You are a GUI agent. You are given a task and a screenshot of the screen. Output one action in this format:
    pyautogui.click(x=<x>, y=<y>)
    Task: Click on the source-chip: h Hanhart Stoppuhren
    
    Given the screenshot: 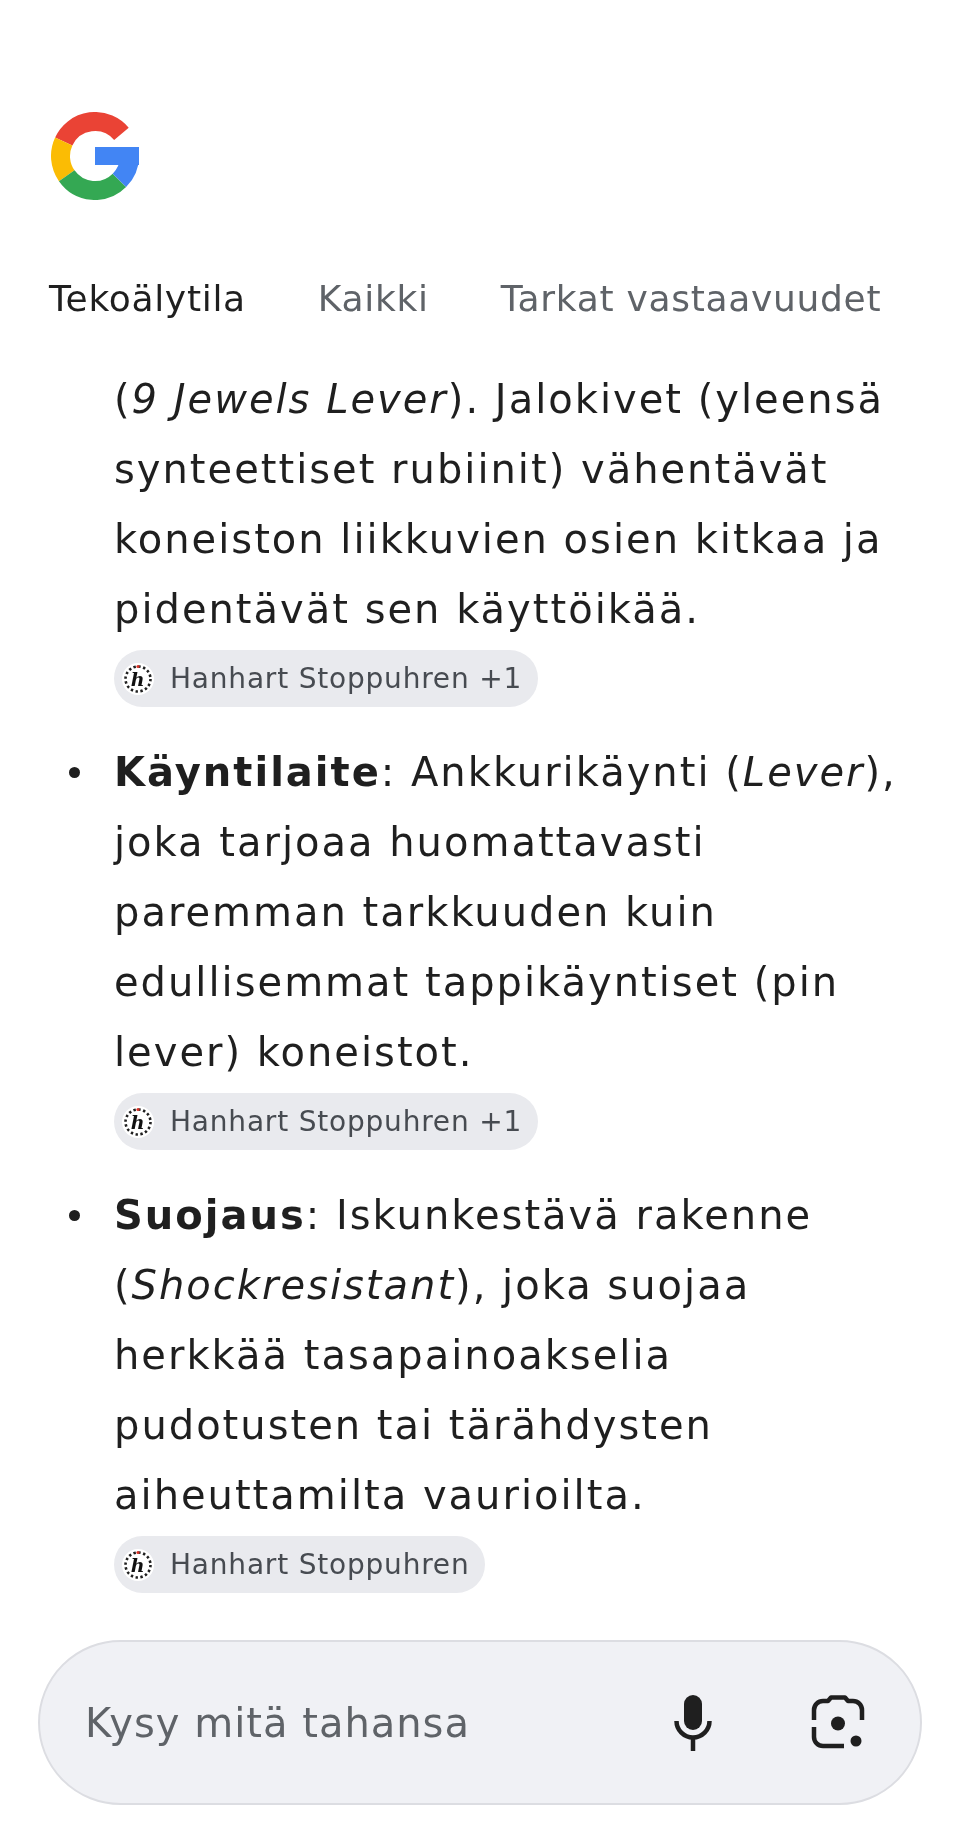 What is the action you would take?
    pyautogui.click(x=300, y=1564)
    